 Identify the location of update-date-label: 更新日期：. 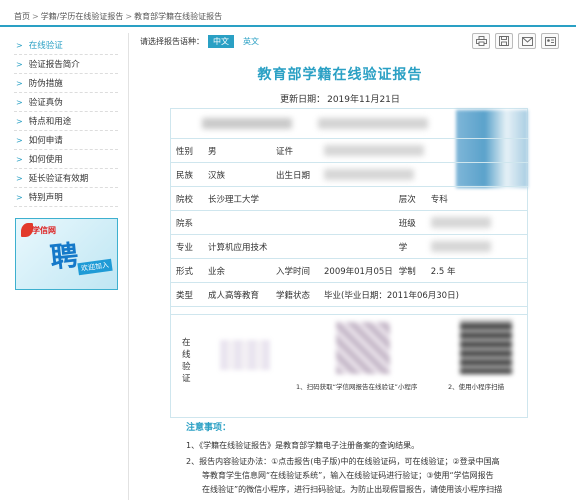
(303, 100).